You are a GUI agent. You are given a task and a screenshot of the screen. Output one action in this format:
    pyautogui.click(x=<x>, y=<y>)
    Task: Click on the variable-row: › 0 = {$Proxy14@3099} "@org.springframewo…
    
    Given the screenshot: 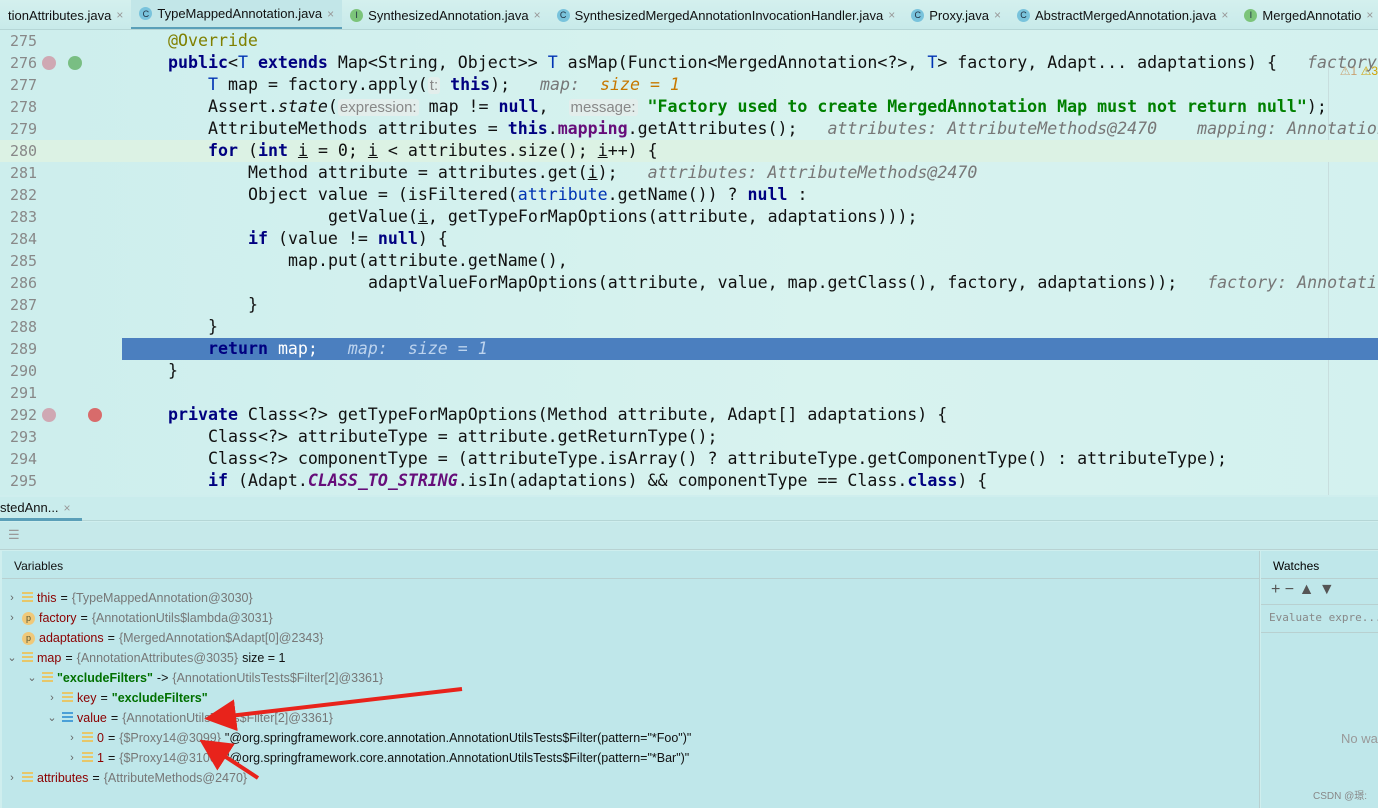 What is the action you would take?
    pyautogui.click(x=378, y=738)
    